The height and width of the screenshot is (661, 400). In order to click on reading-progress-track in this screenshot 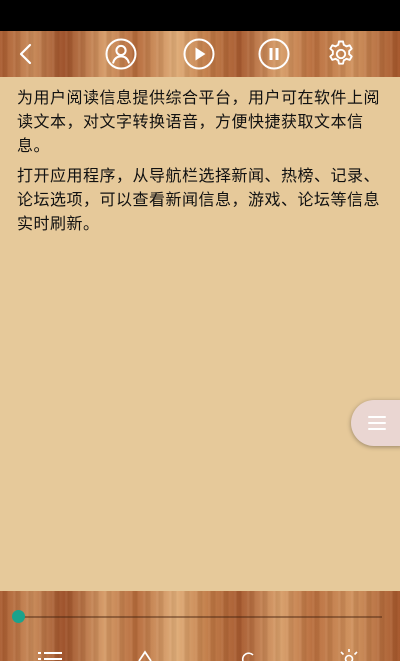, I will do `click(200, 617)`.